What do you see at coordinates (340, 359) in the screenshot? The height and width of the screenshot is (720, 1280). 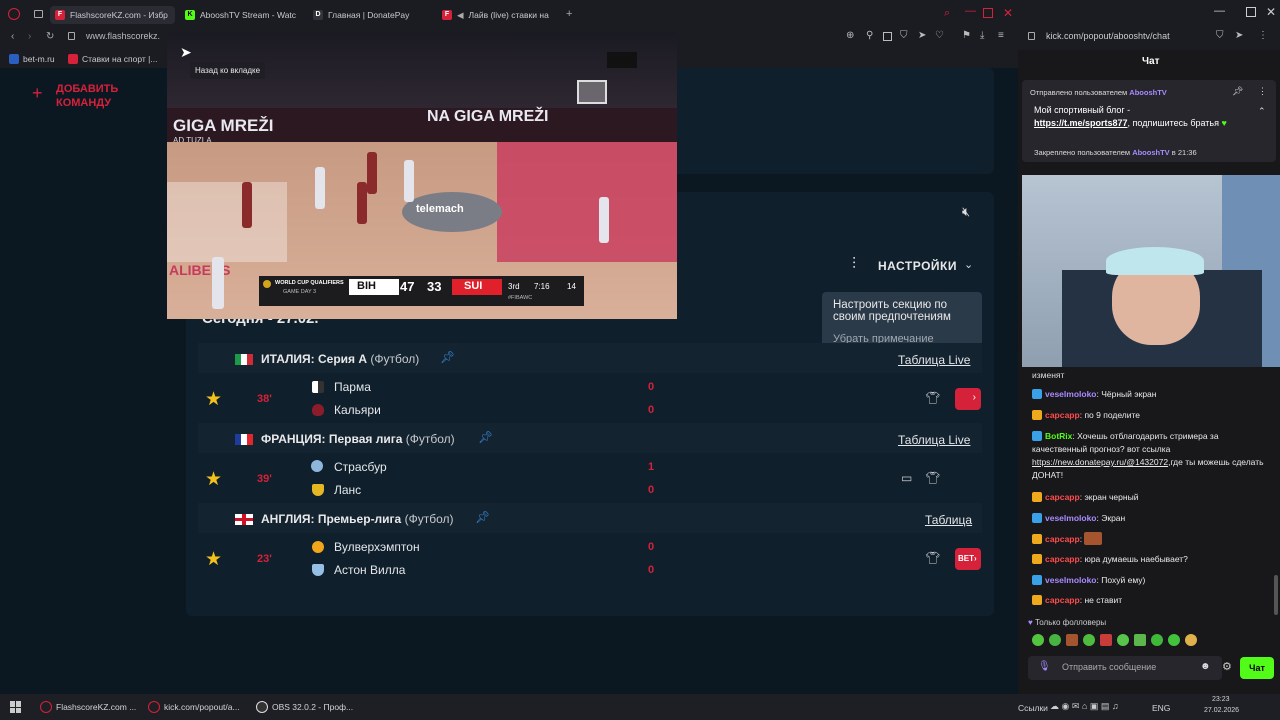 I see `league-name: ИТАЛИЯ: Серия А (Футбол)` at bounding box center [340, 359].